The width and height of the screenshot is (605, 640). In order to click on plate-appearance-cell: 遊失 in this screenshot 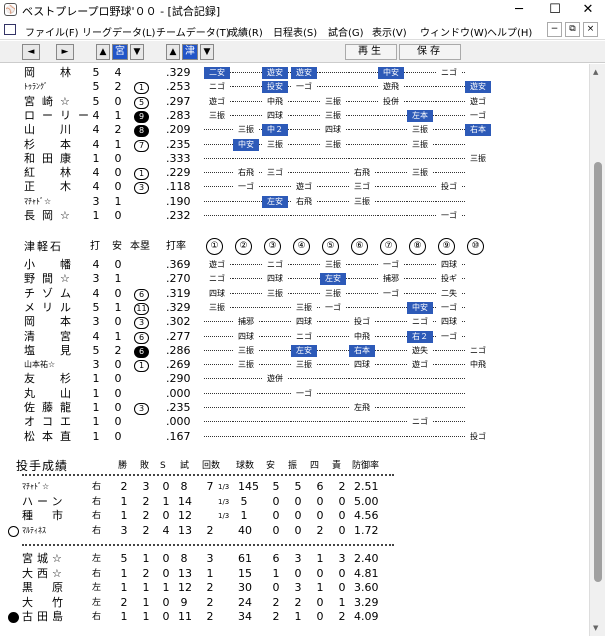, I will do `click(421, 351)`.